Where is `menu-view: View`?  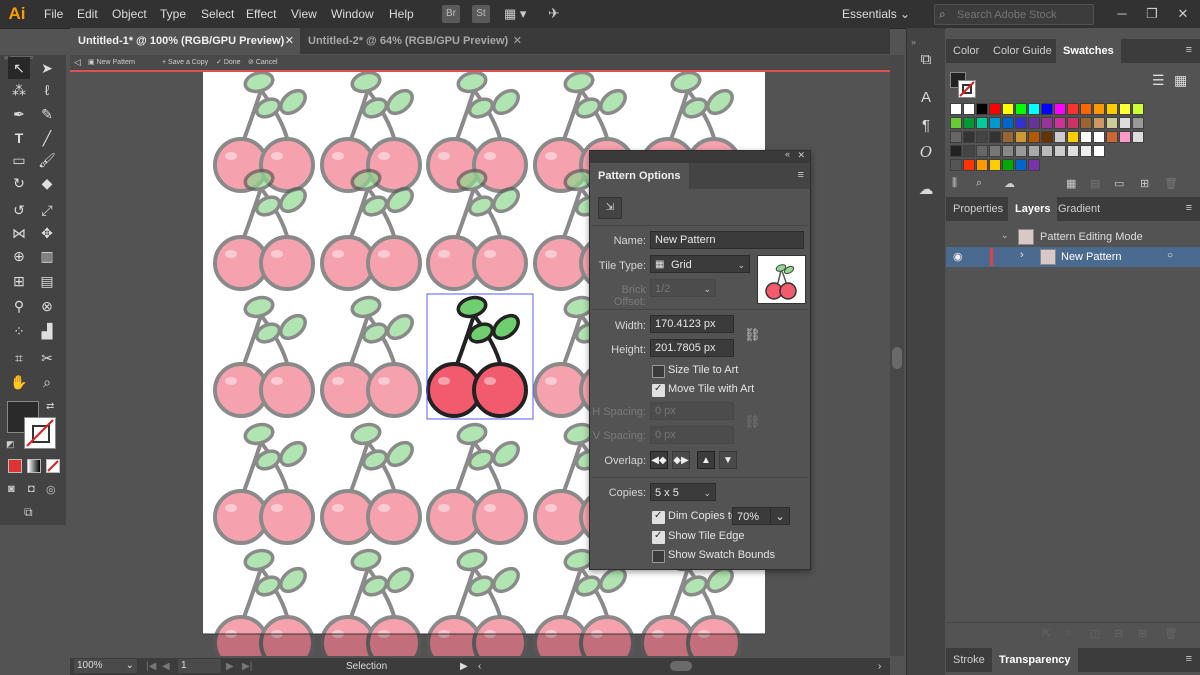 menu-view: View is located at coordinates (304, 14).